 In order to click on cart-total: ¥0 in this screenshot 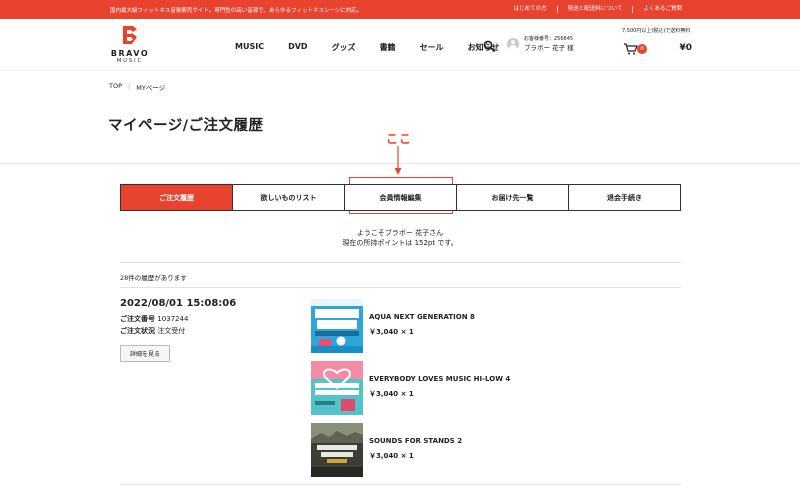, I will do `click(685, 48)`.